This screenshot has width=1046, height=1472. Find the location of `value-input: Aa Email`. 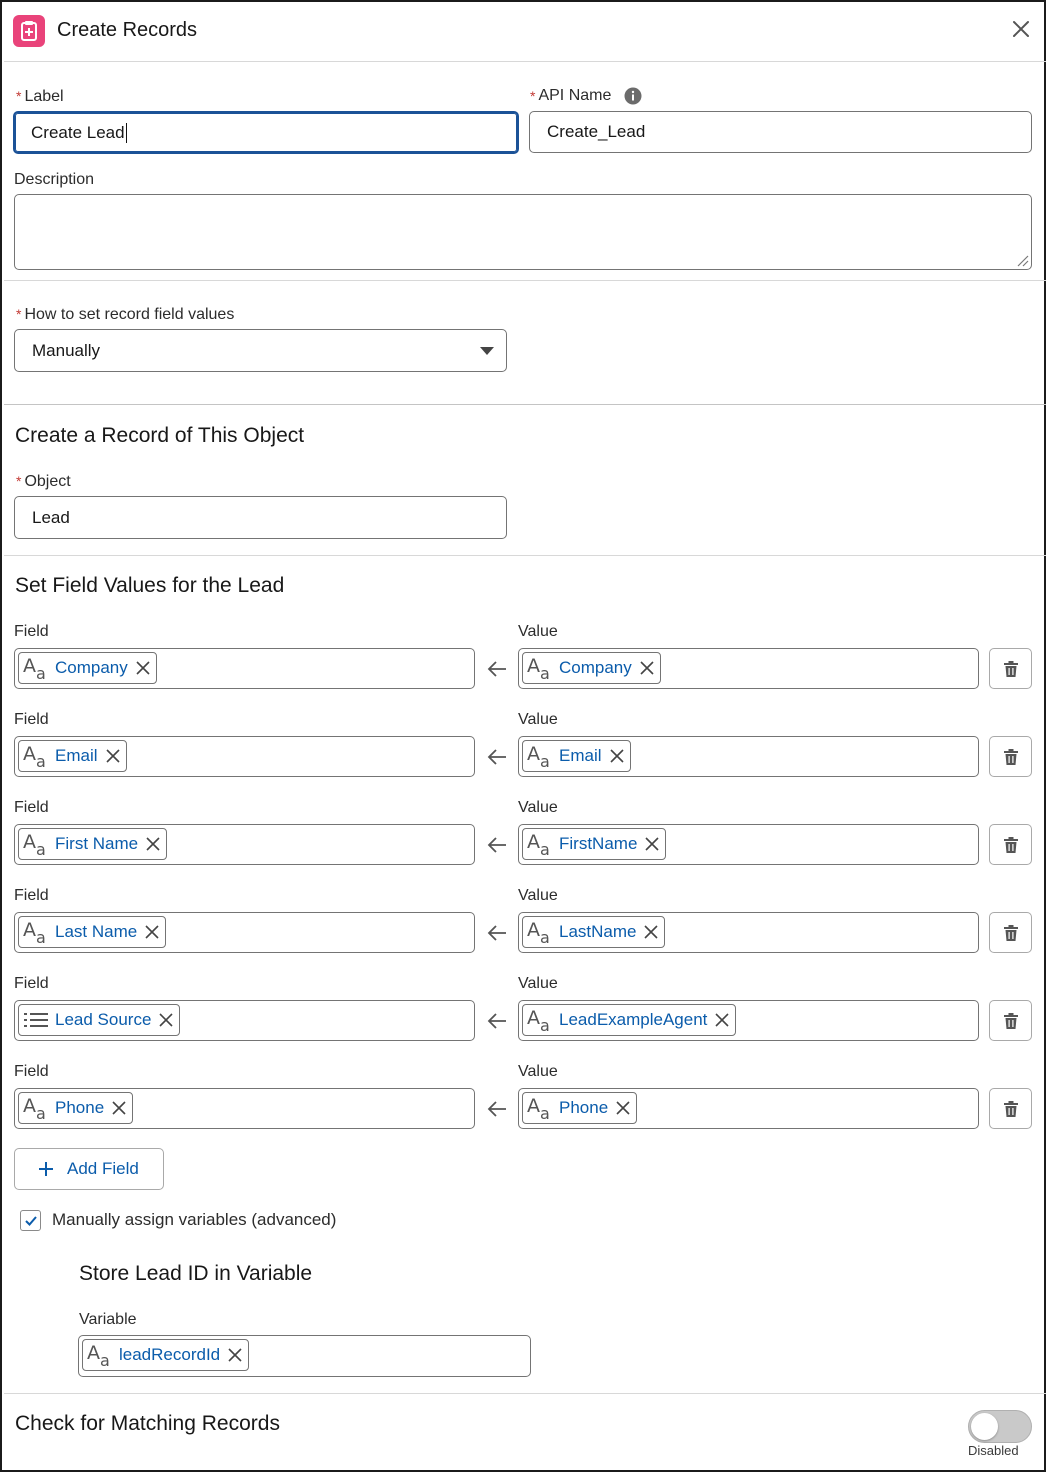

value-input: Aa Email is located at coordinates (748, 756).